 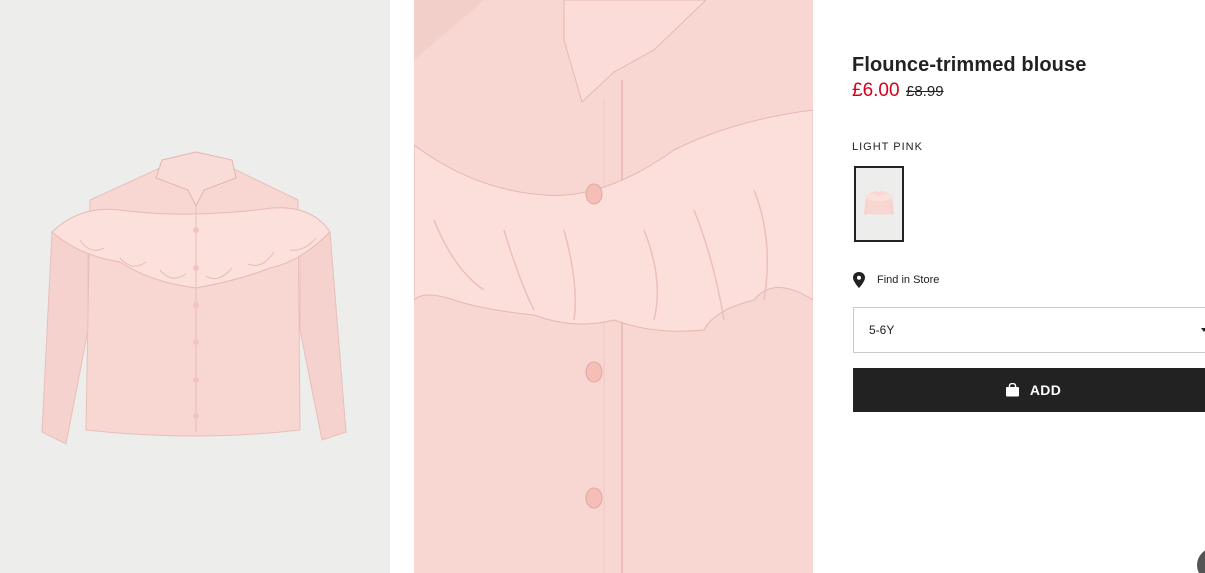 I want to click on add-to-cart-button: ADD, so click(x=1029, y=390).